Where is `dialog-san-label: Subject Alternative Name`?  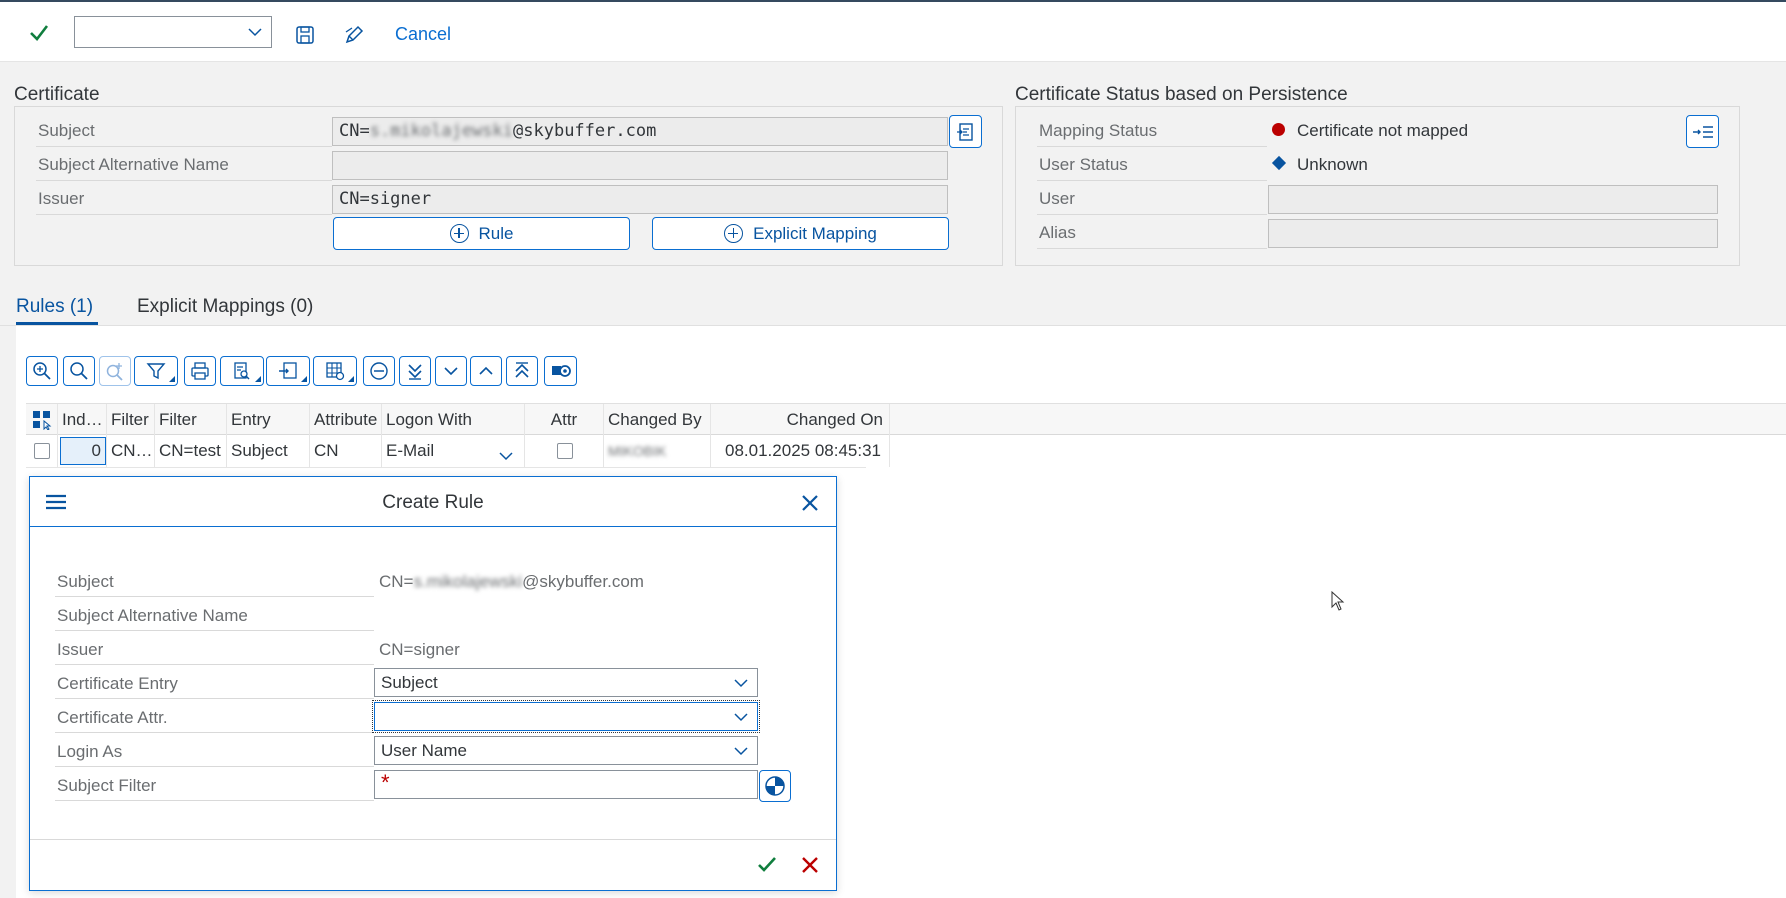 dialog-san-label: Subject Alternative Name is located at coordinates (152, 615).